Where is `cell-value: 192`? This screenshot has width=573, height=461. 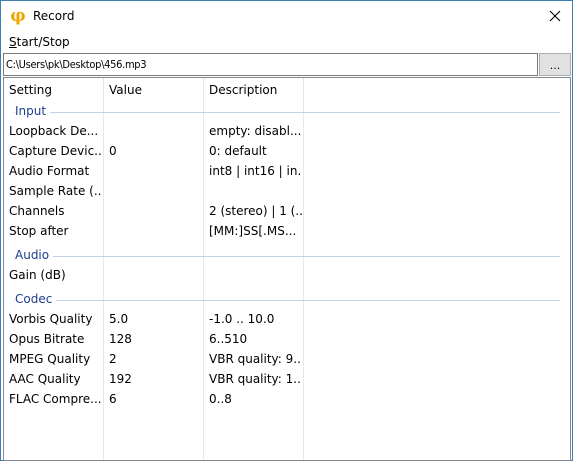 cell-value: 192 is located at coordinates (120, 379).